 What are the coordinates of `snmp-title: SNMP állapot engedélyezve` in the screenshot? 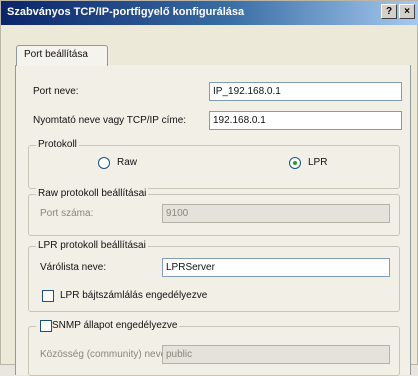 It's located at (108, 325).